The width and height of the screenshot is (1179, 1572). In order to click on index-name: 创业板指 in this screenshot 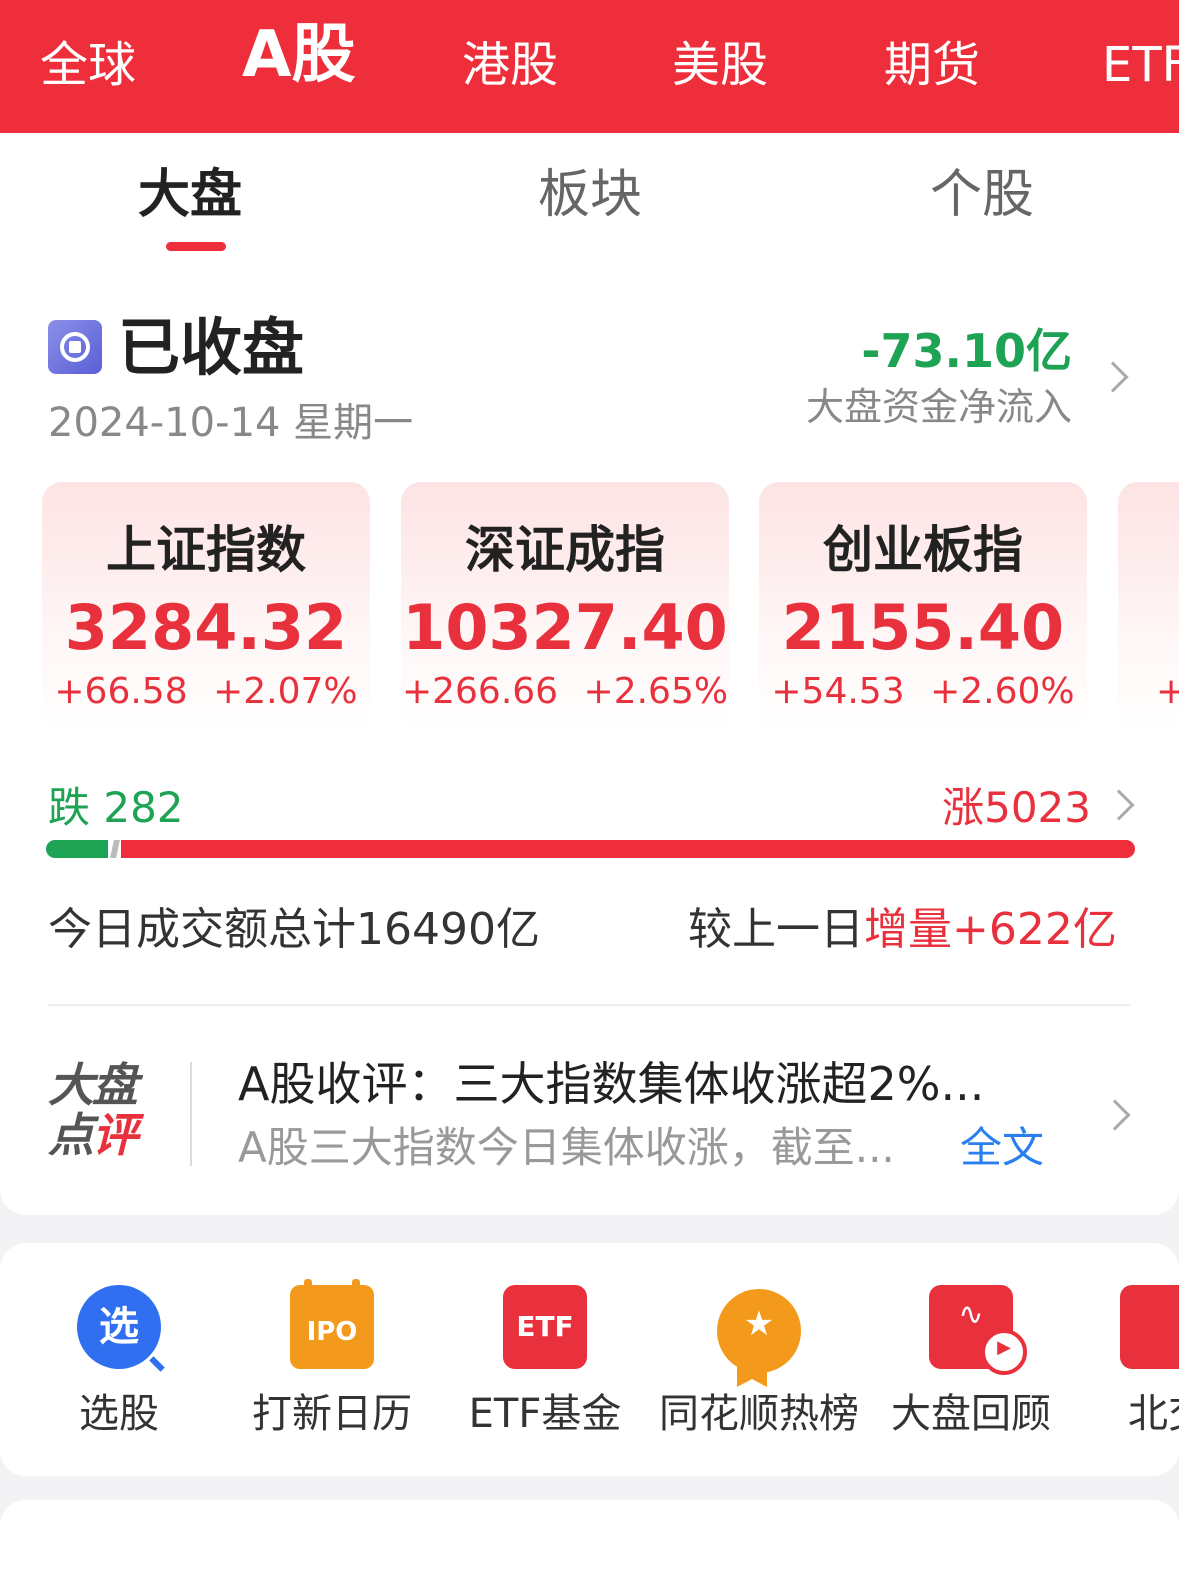, I will do `click(923, 550)`.